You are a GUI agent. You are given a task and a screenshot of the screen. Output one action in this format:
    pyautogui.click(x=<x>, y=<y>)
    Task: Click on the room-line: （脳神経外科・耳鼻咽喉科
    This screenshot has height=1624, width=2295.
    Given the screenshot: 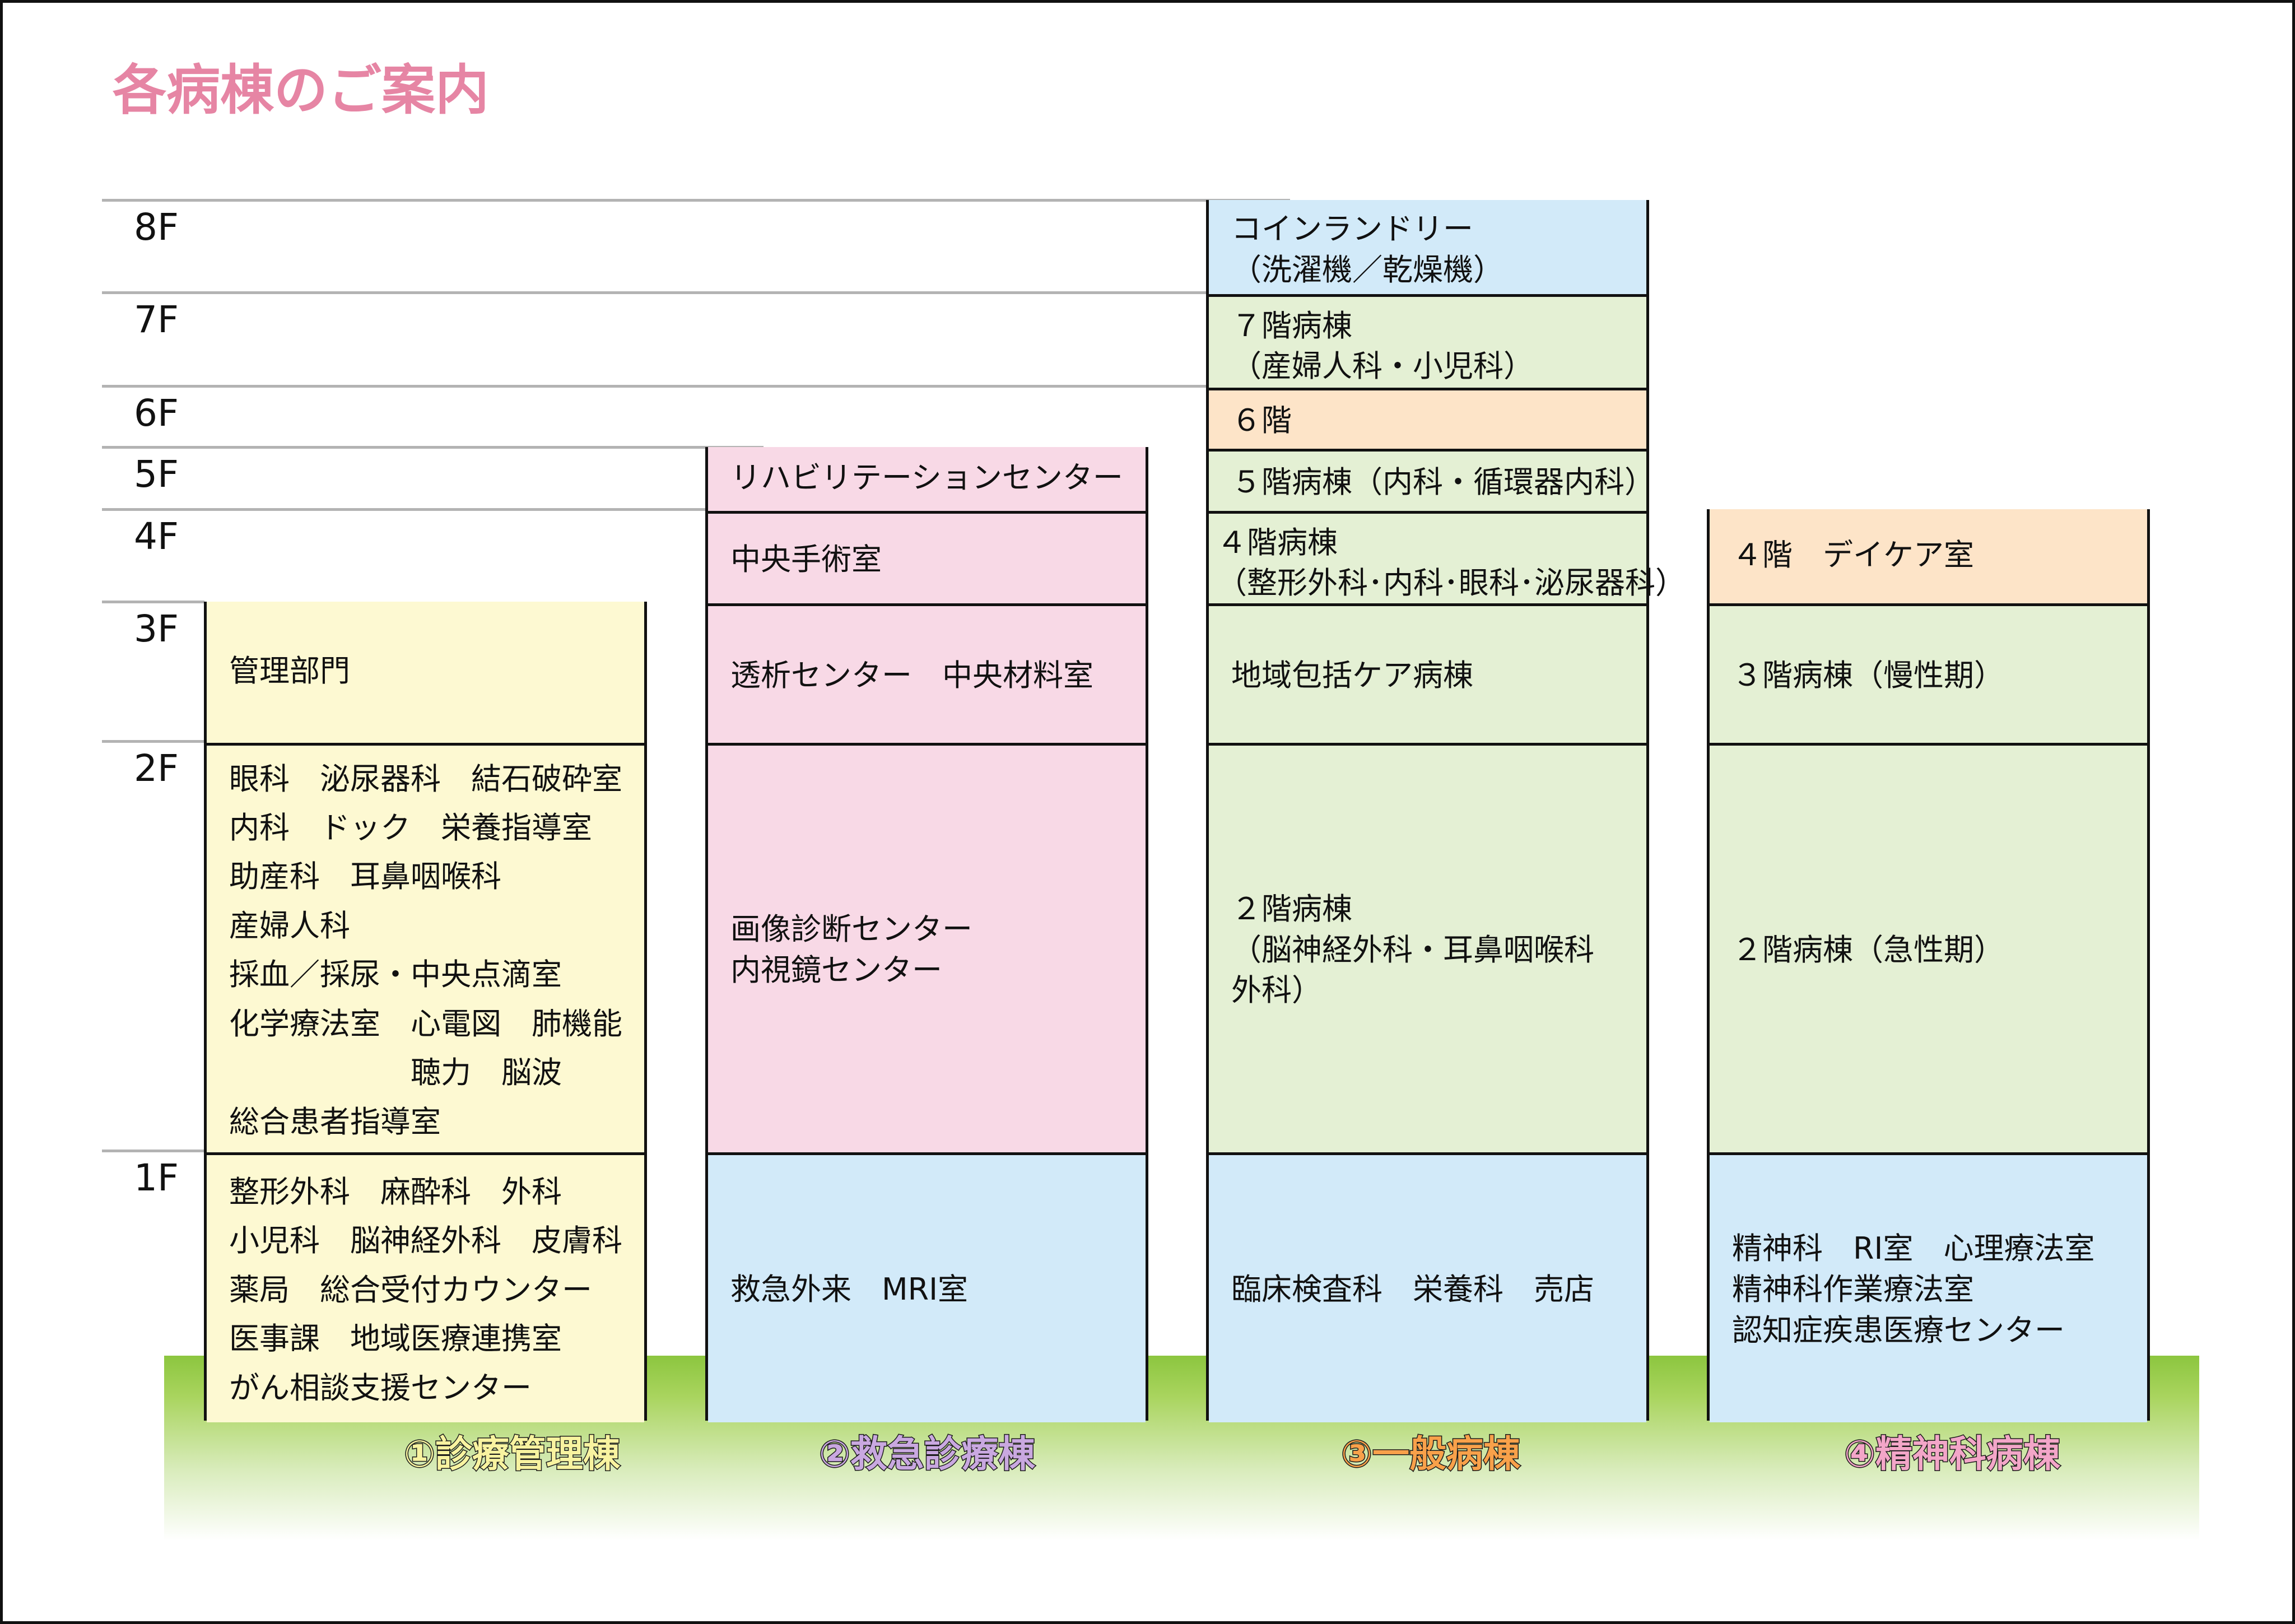 What is the action you would take?
    pyautogui.click(x=1412, y=949)
    